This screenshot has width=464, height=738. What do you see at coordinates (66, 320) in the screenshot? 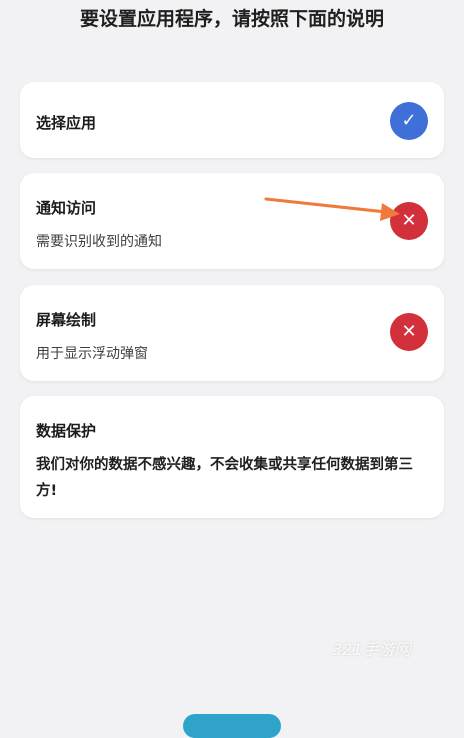
I see `step-title: 屏幕绘制` at bounding box center [66, 320].